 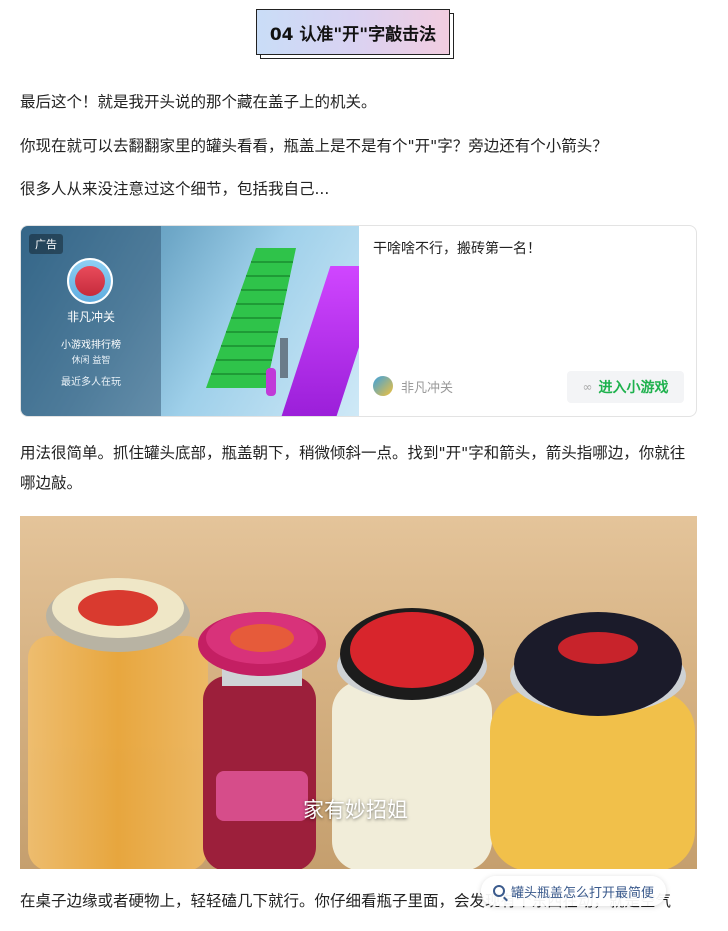 I want to click on ad-tag: 广告, so click(x=46, y=244).